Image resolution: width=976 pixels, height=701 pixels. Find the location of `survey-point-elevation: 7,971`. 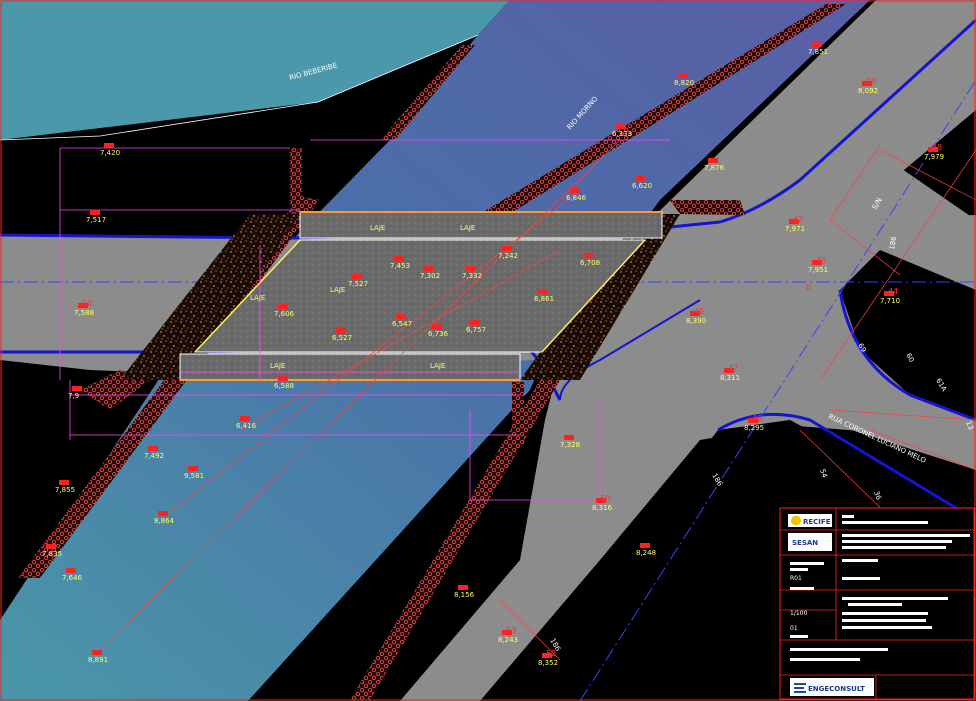

survey-point-elevation: 7,971 is located at coordinates (795, 229).